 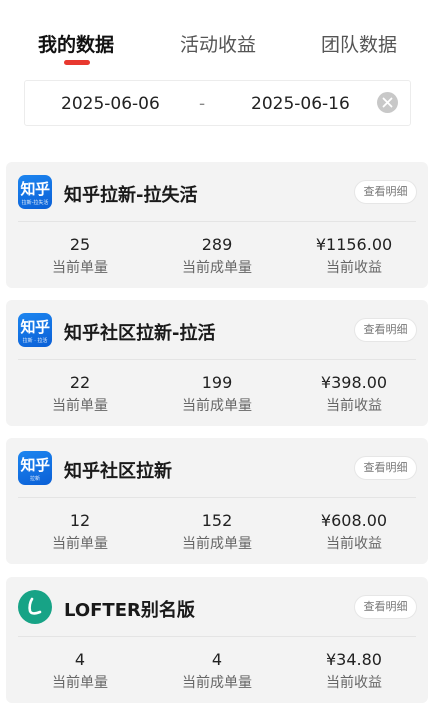 What do you see at coordinates (359, 43) in the screenshot?
I see `tab-team-data: 团队数据` at bounding box center [359, 43].